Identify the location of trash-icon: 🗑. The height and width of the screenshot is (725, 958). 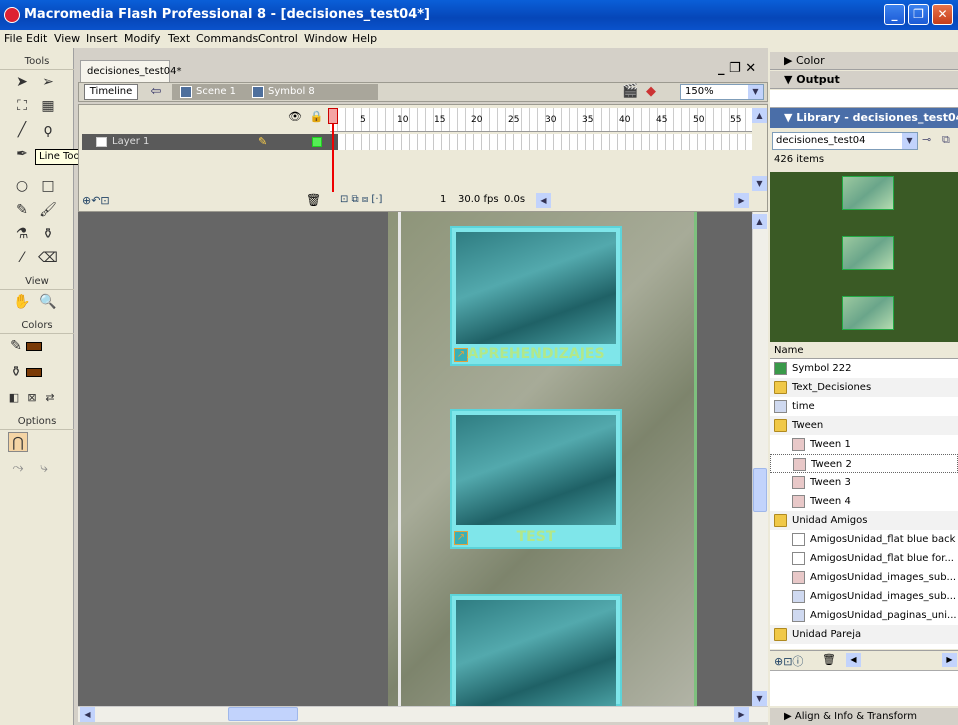
(313, 200).